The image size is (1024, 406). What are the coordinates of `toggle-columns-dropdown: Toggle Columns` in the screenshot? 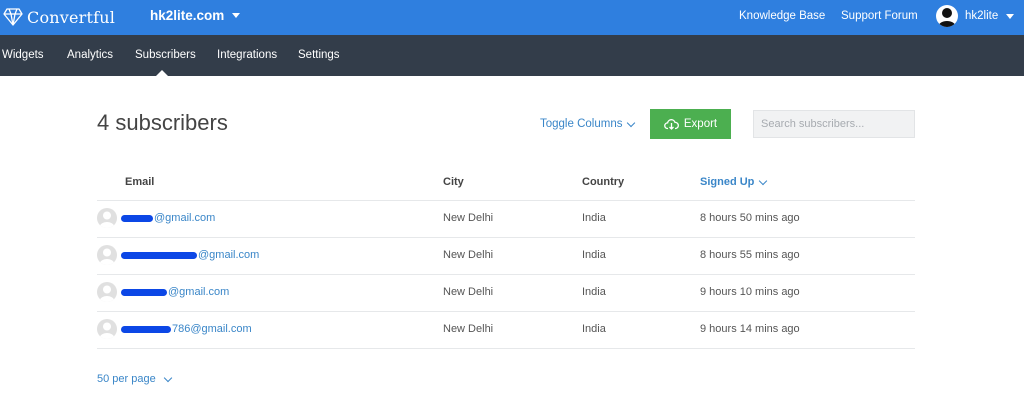 It's located at (588, 124).